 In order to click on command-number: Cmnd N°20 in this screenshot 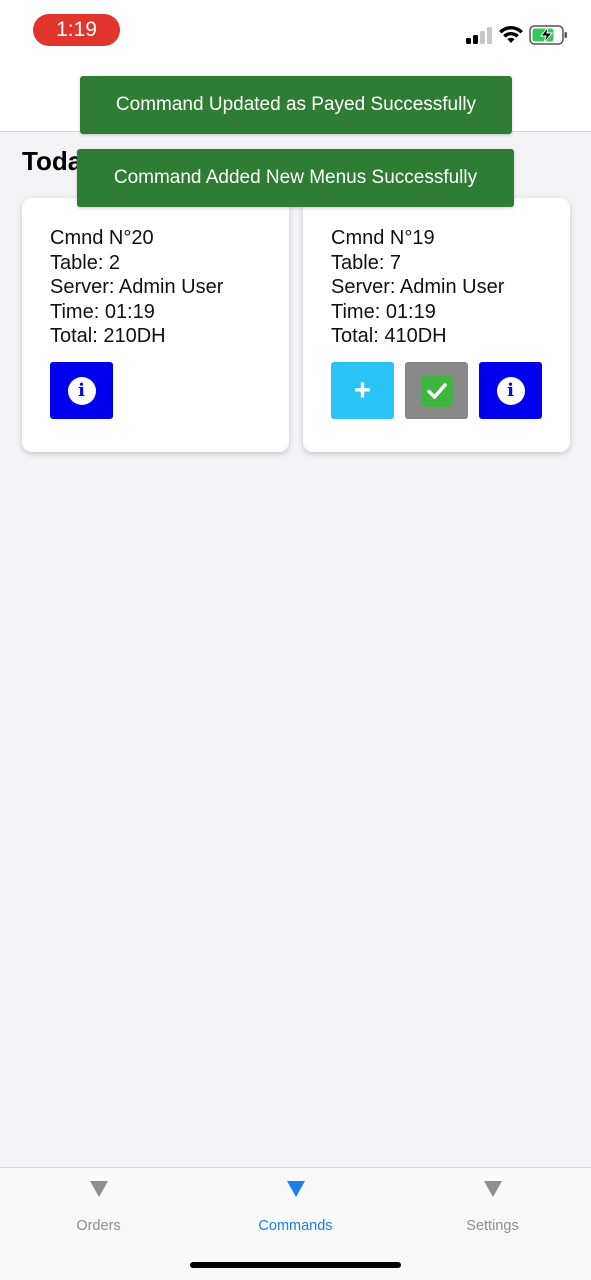, I will do `click(102, 238)`.